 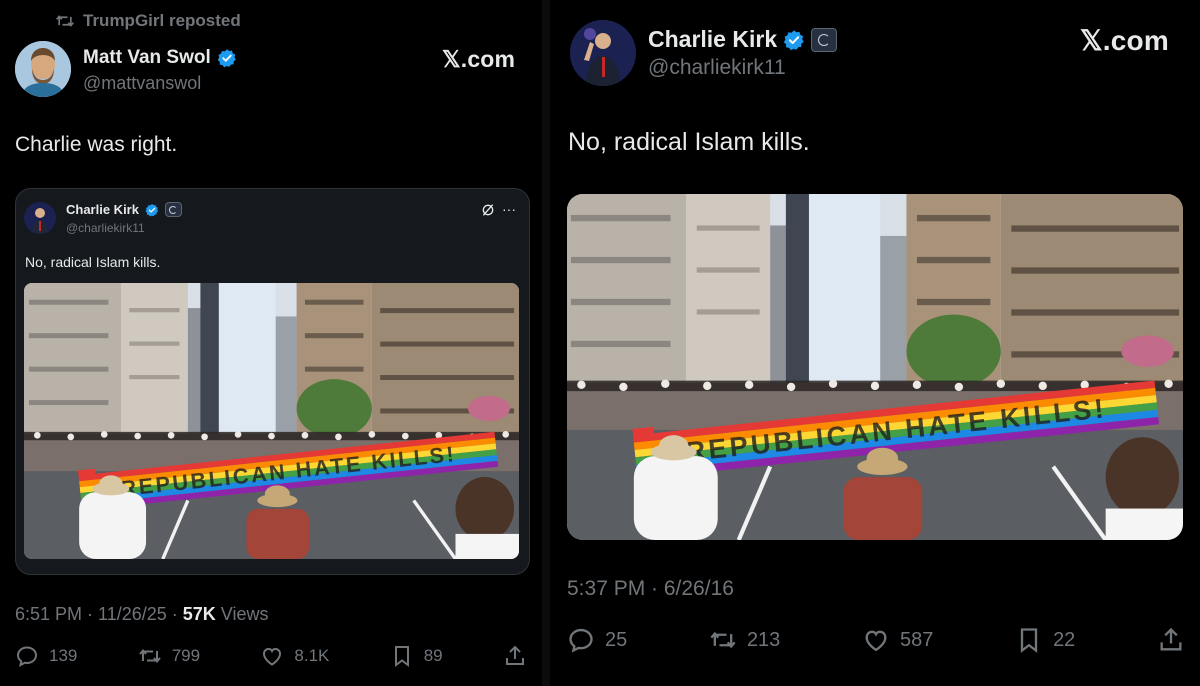 What do you see at coordinates (169, 656) in the screenshot?
I see `repost-button: 799` at bounding box center [169, 656].